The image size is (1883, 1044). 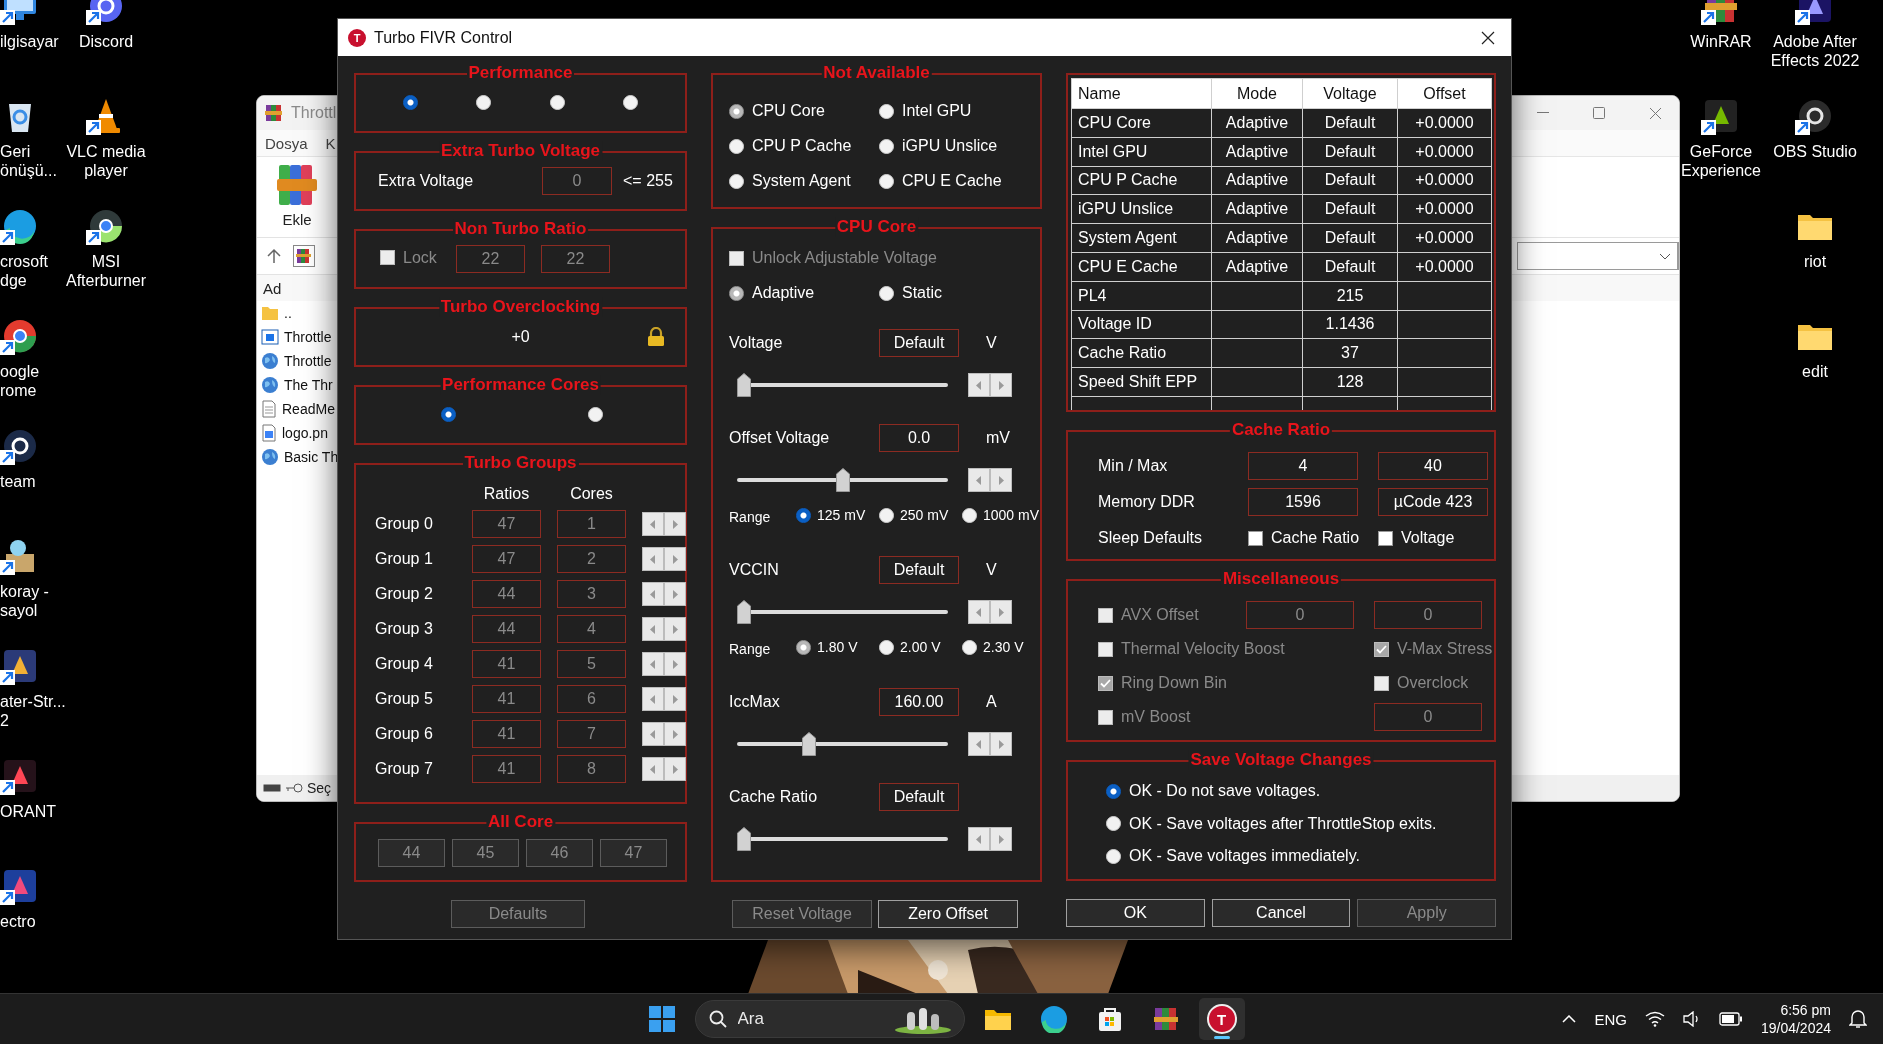 What do you see at coordinates (648, 181) in the screenshot?
I see `limit-text: <= 255` at bounding box center [648, 181].